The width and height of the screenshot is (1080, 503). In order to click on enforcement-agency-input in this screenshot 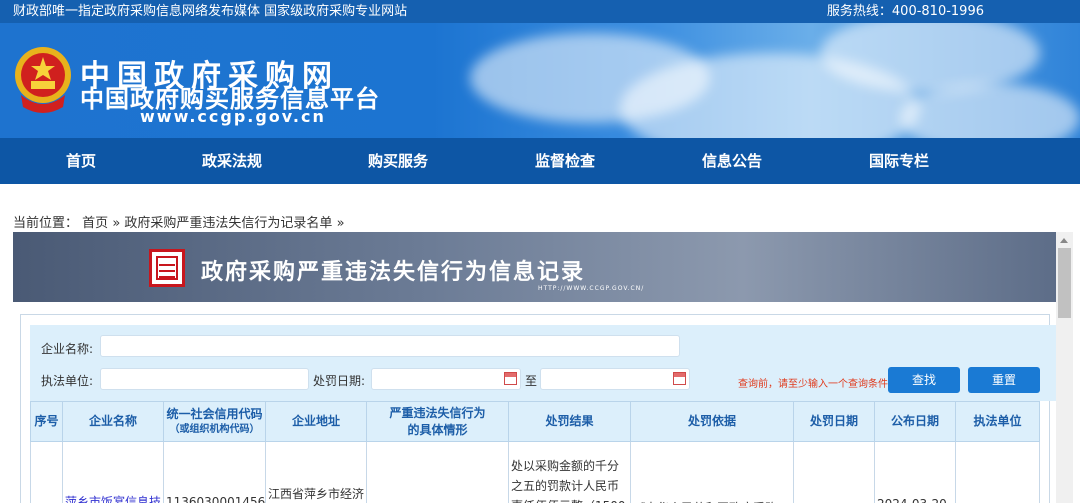, I will do `click(204, 379)`.